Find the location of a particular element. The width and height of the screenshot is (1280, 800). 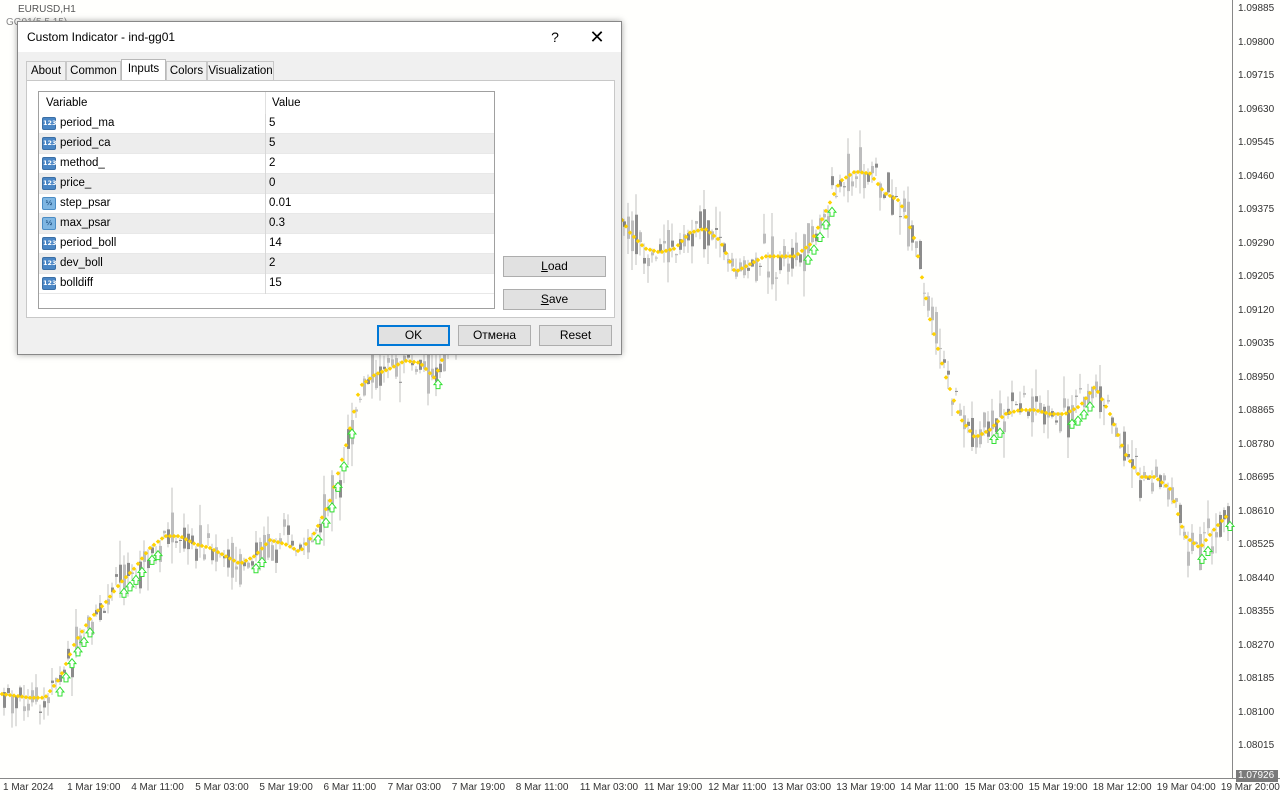

load-button: Load is located at coordinates (554, 266).